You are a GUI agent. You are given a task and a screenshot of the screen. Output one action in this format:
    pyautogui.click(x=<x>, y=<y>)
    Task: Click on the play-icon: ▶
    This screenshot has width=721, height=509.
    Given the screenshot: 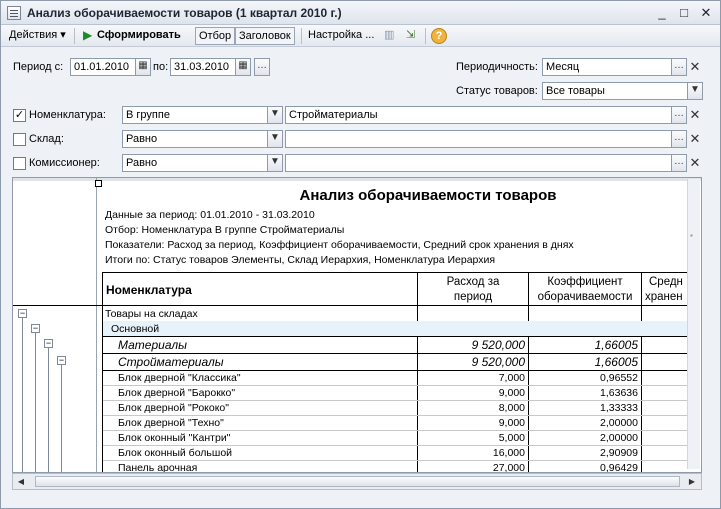 What is the action you would take?
    pyautogui.click(x=87, y=36)
    